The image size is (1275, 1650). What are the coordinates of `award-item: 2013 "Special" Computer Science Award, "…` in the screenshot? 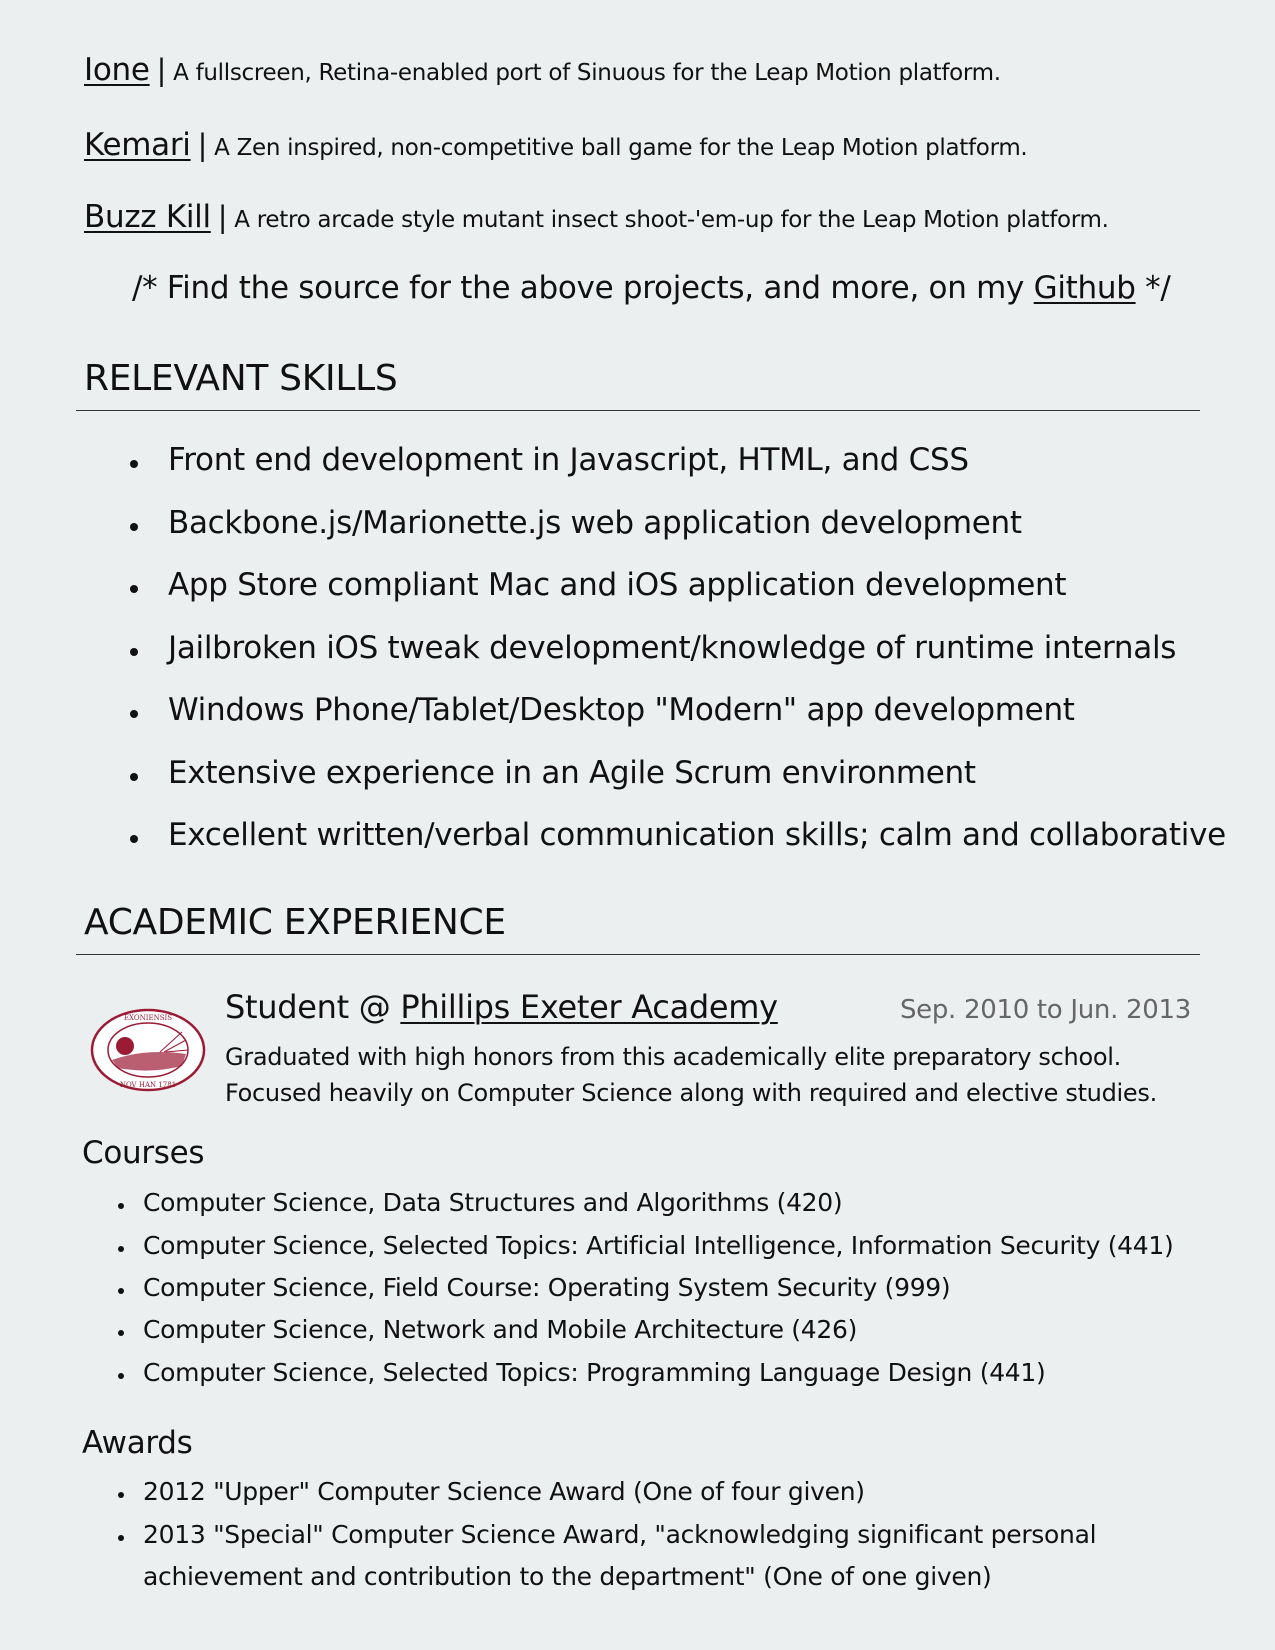 It's located at (607, 1534).